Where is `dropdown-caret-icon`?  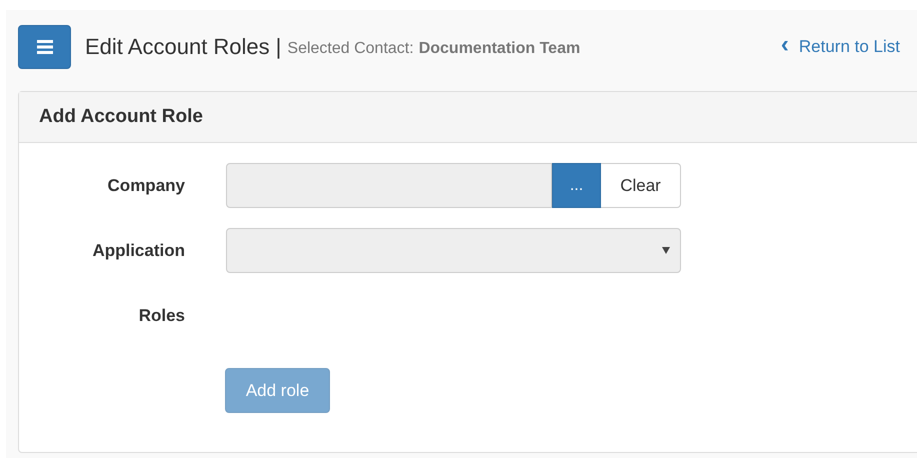 dropdown-caret-icon is located at coordinates (666, 250).